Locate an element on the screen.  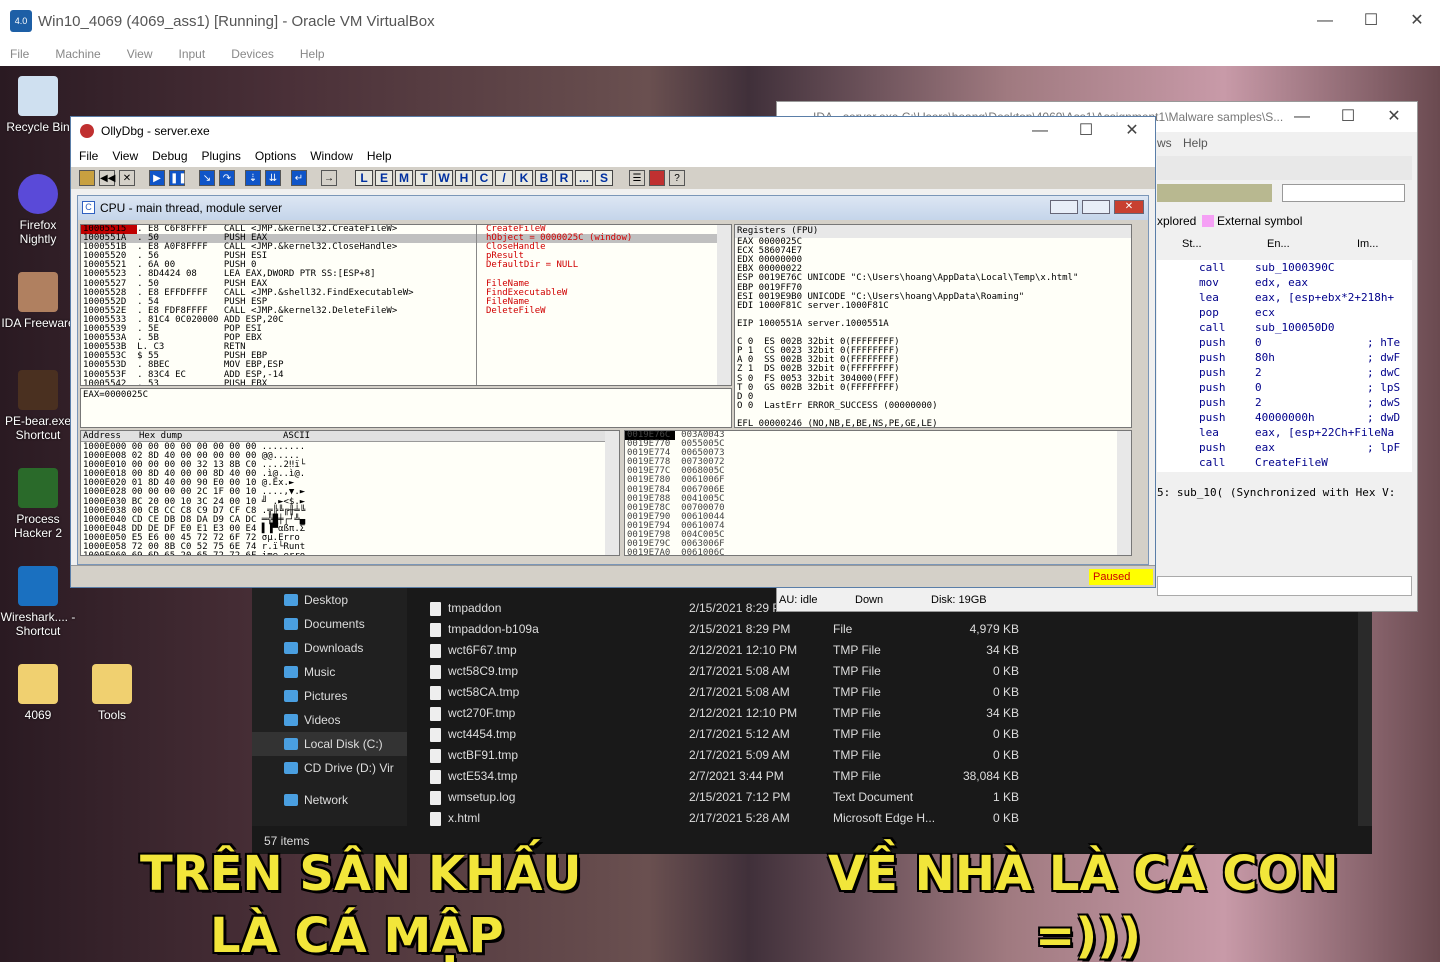
asm-line: mov edx, eax is located at coordinates (1284, 282).